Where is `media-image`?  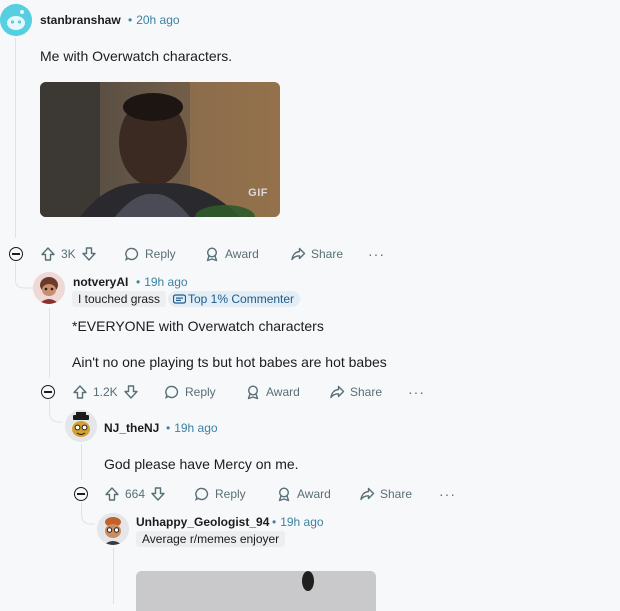
media-image is located at coordinates (256, 591).